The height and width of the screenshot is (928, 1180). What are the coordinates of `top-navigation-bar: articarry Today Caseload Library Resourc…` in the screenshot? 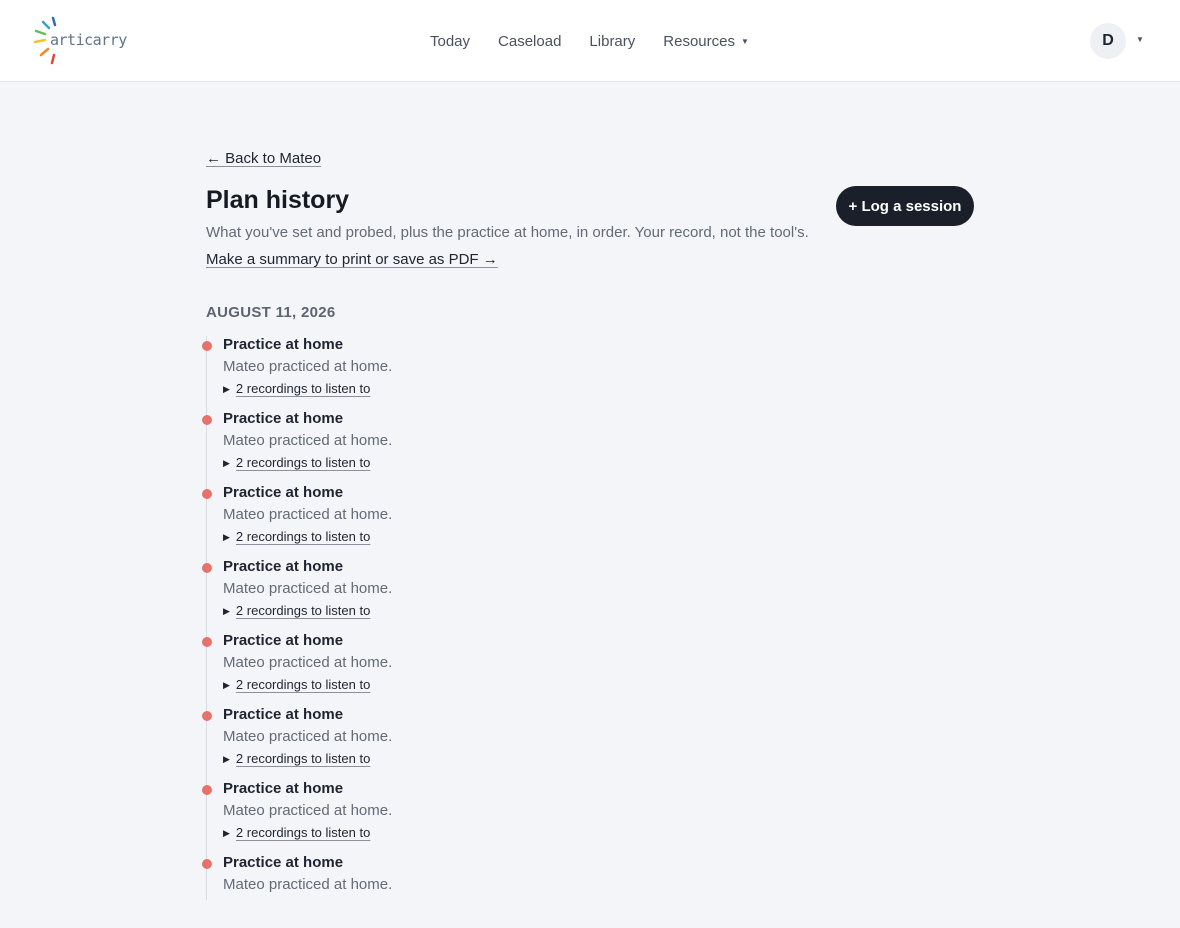 It's located at (590, 41).